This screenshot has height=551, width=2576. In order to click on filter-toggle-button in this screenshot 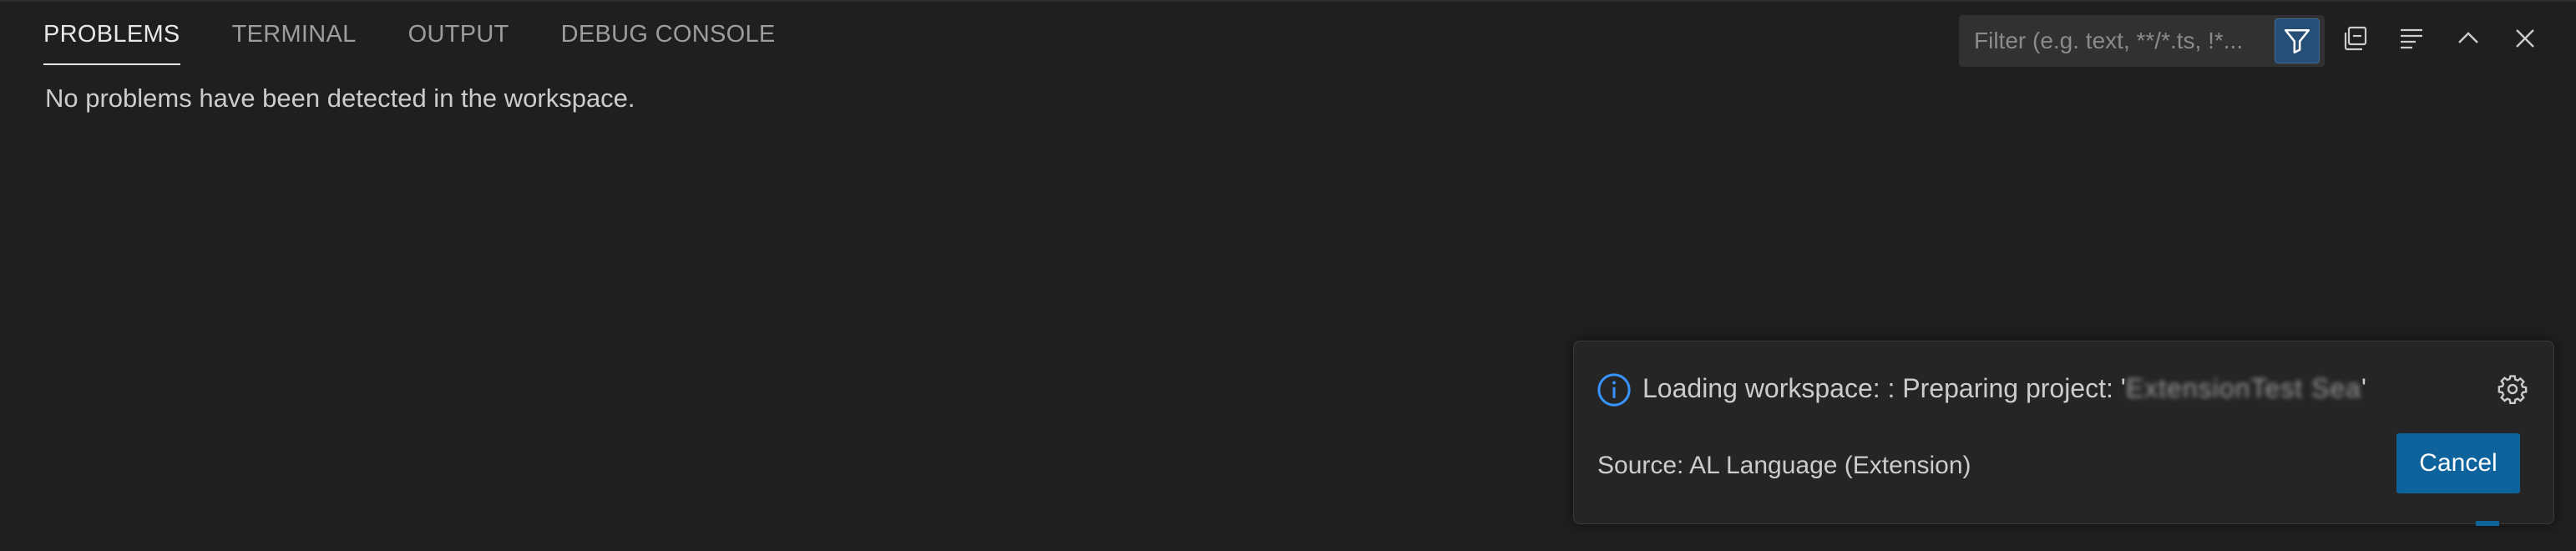, I will do `click(2297, 40)`.